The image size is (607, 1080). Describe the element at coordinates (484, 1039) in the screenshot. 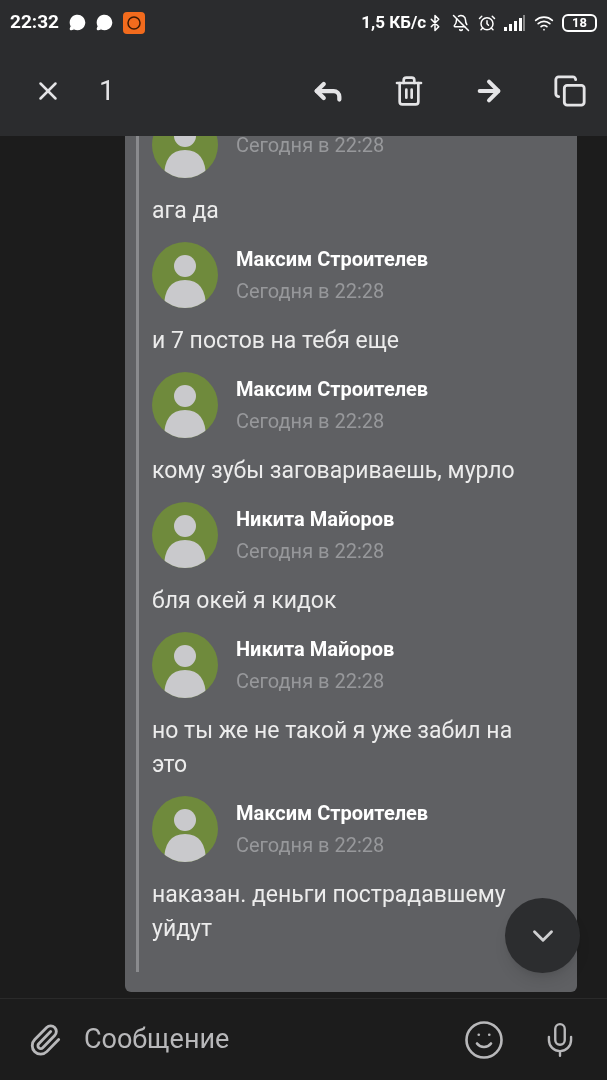

I see `emoji-icon` at that location.